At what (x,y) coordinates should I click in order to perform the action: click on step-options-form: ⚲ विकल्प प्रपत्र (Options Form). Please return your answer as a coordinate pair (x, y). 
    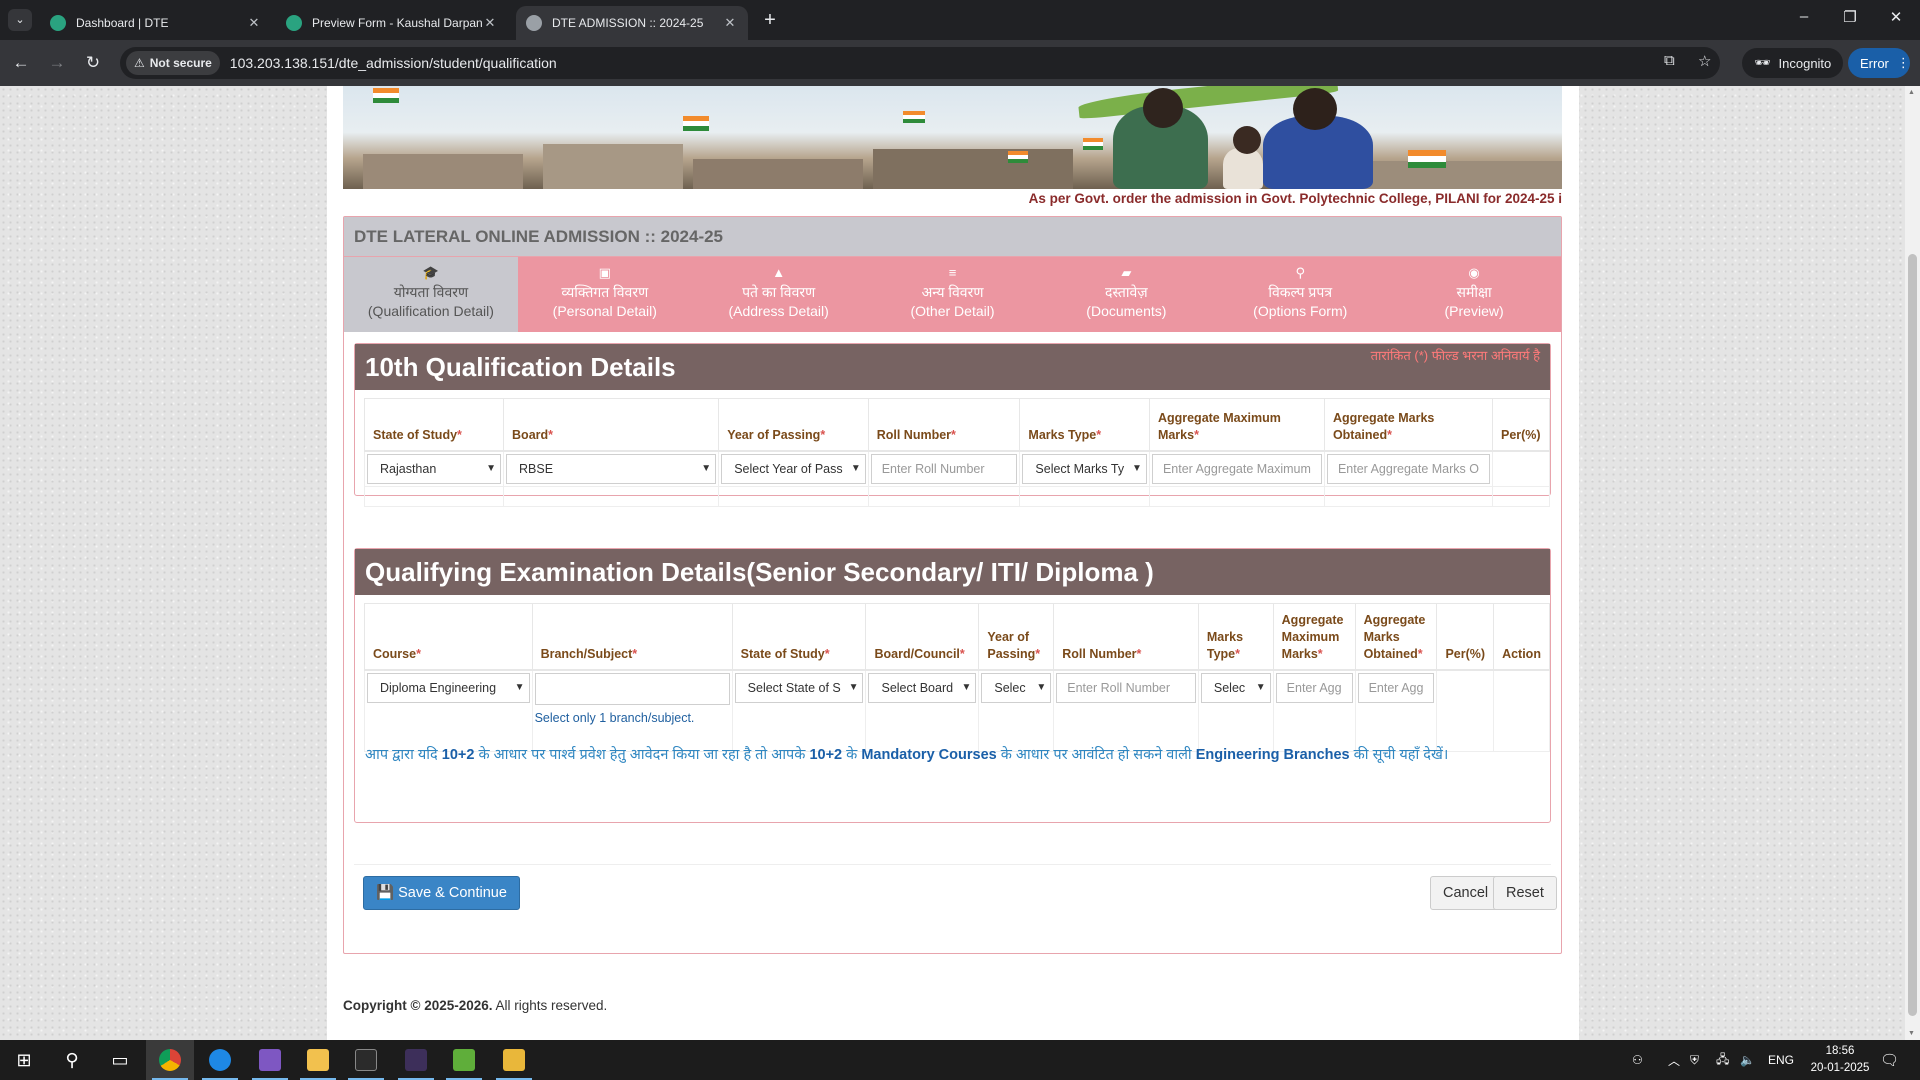
    Looking at the image, I should click on (1300, 294).